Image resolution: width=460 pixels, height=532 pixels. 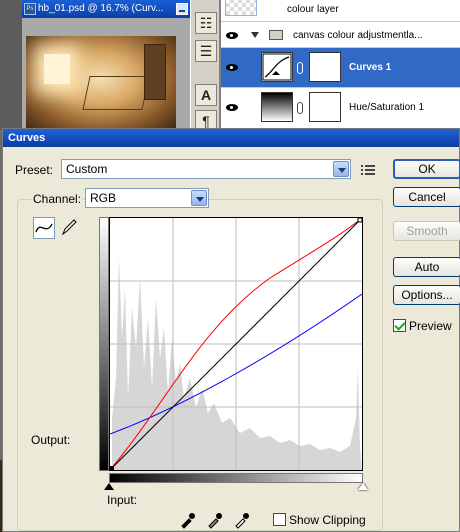 I want to click on layer-row-selected: Curves 1, so click(x=340, y=68).